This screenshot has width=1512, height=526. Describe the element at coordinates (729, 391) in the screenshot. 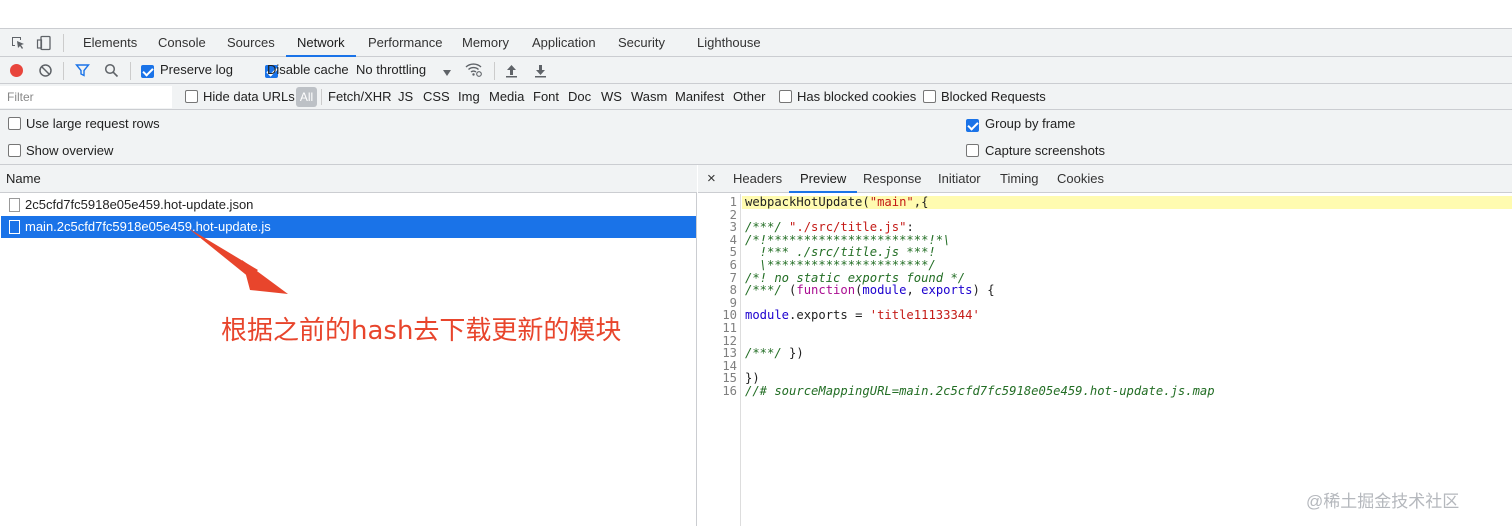

I see `line-number: 16` at that location.